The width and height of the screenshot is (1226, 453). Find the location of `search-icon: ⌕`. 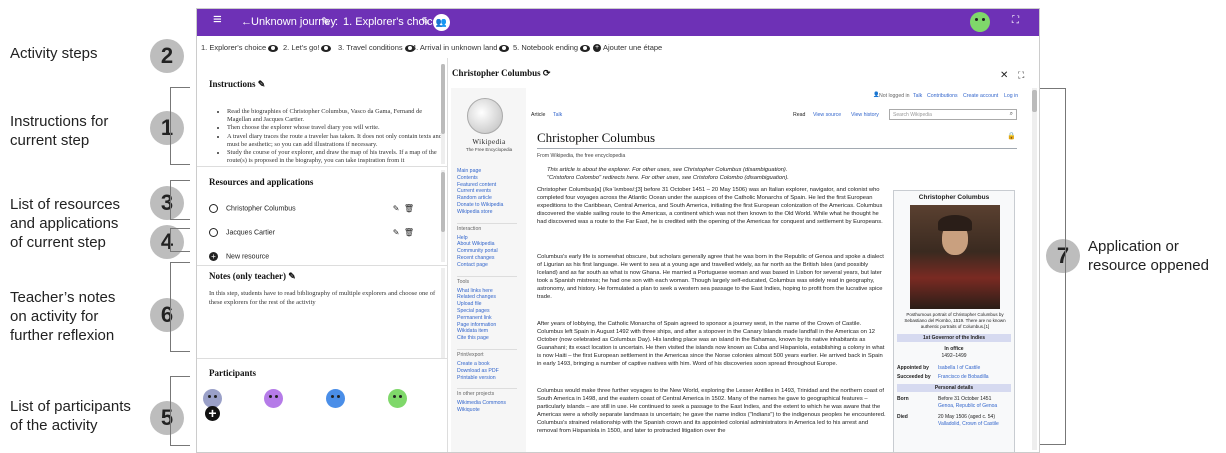

search-icon: ⌕ is located at coordinates (1011, 114).